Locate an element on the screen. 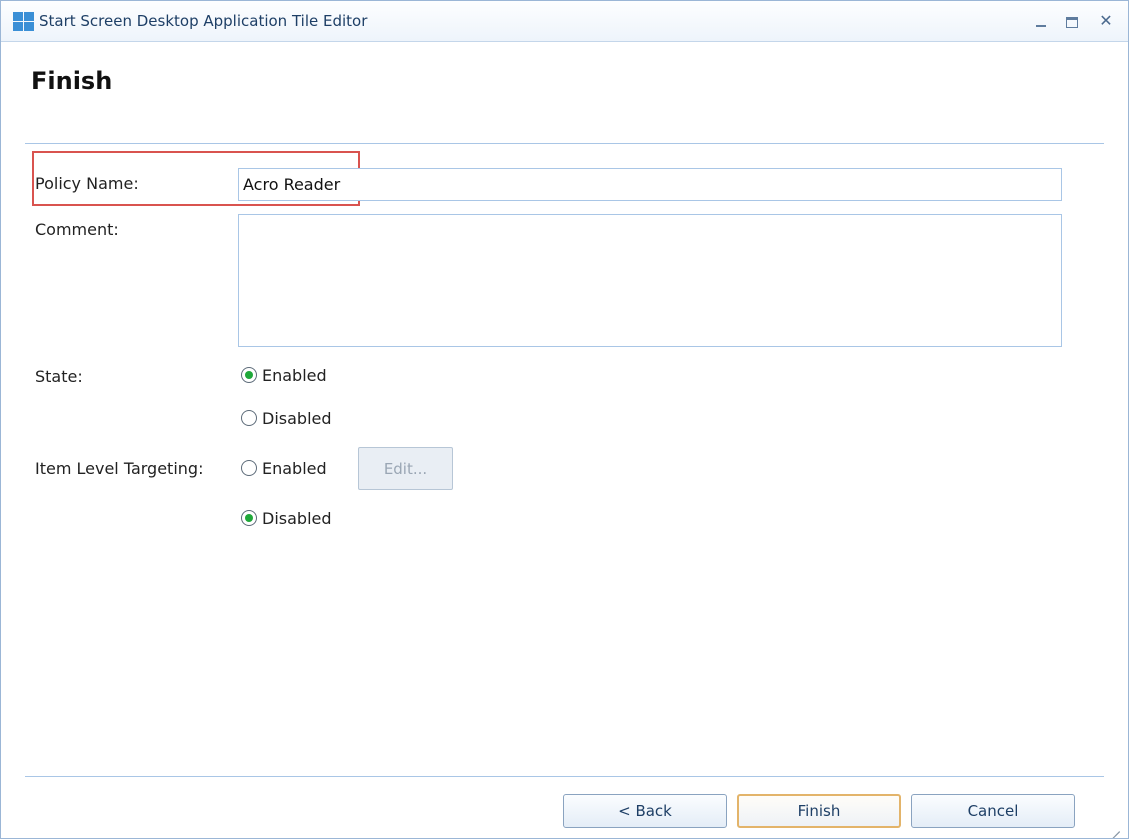 This screenshot has width=1129, height=839. comment-label: Comment: is located at coordinates (77, 229).